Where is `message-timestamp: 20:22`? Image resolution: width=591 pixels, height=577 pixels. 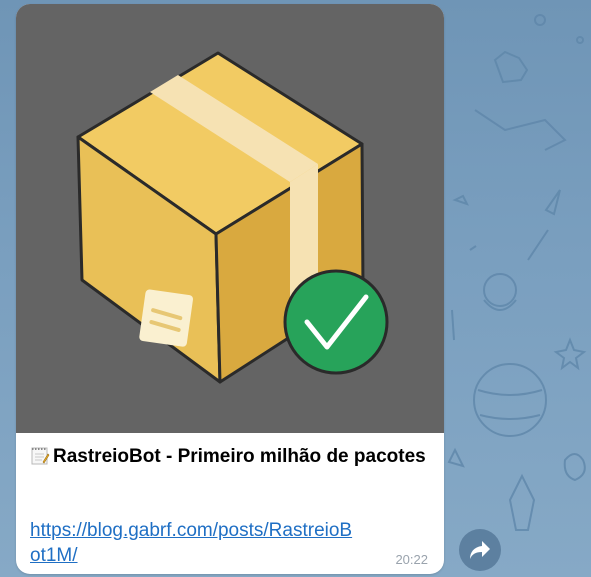 message-timestamp: 20:22 is located at coordinates (411, 559).